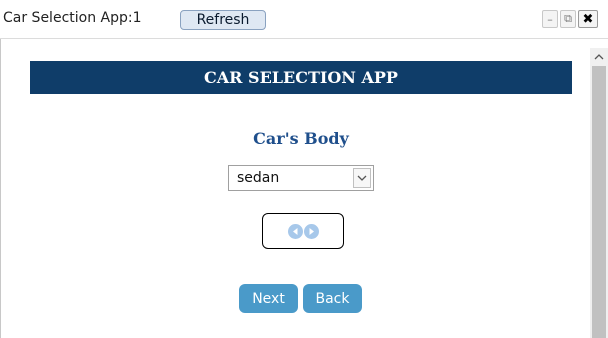 Image resolution: width=608 pixels, height=338 pixels. Describe the element at coordinates (301, 178) in the screenshot. I see `car-body-select: sedan` at that location.